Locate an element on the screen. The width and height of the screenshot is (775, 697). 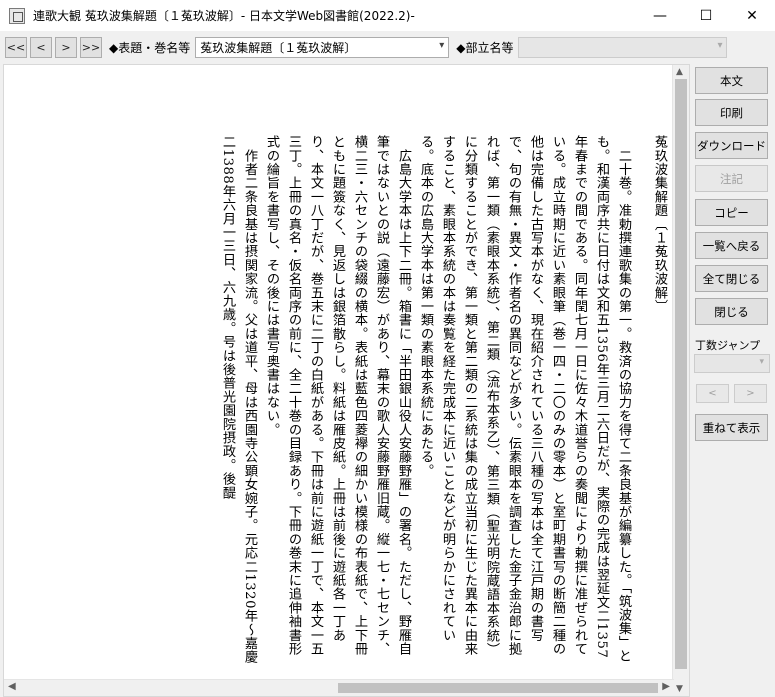
part-select-label: ◆部立名等 is located at coordinates (485, 47).